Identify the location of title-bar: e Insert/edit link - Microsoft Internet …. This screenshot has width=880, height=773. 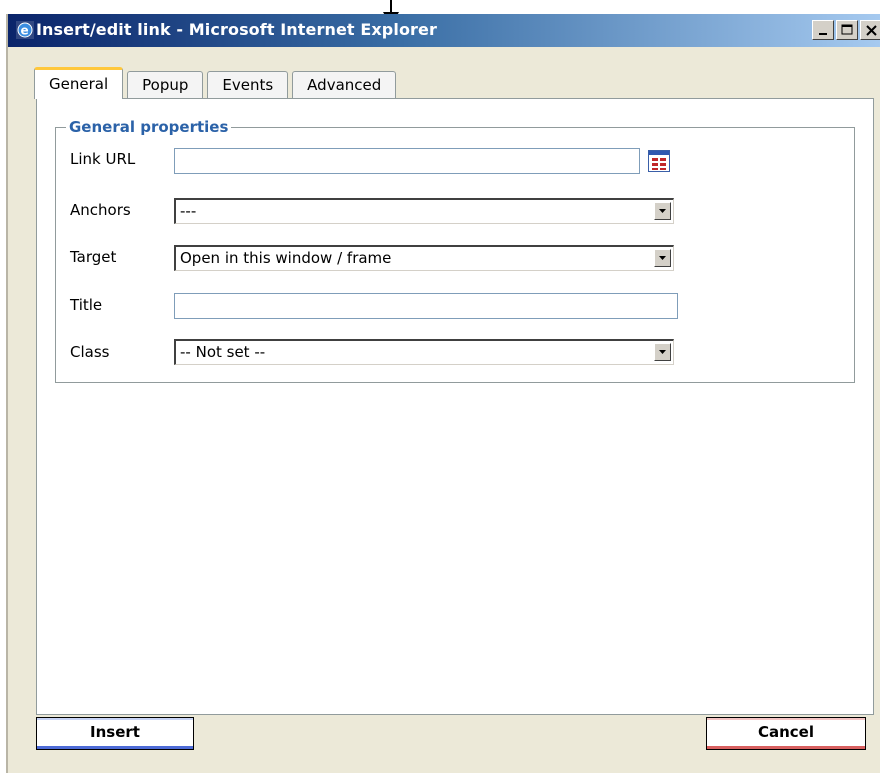
(444, 30).